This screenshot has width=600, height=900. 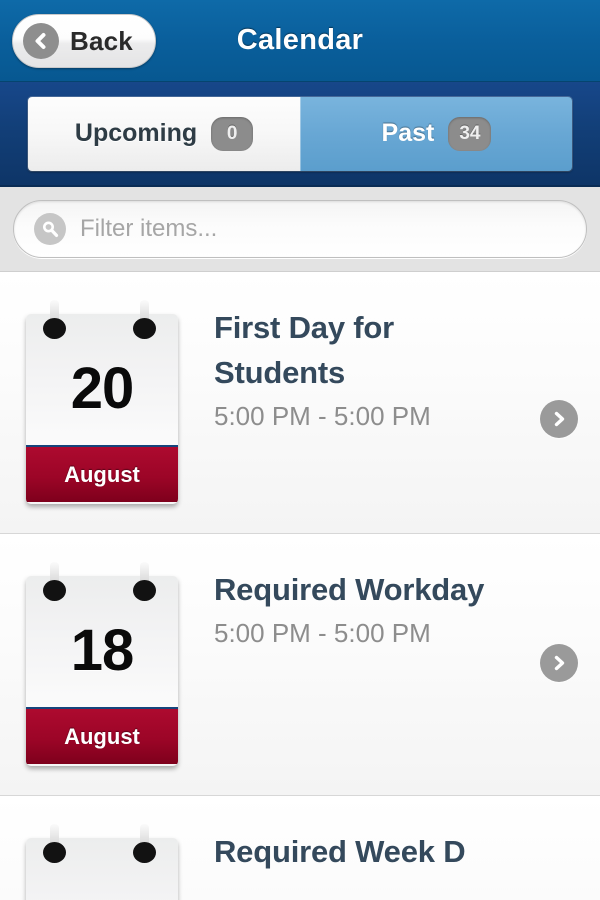 I want to click on tab-upcoming: Upcoming 0, so click(x=164, y=133).